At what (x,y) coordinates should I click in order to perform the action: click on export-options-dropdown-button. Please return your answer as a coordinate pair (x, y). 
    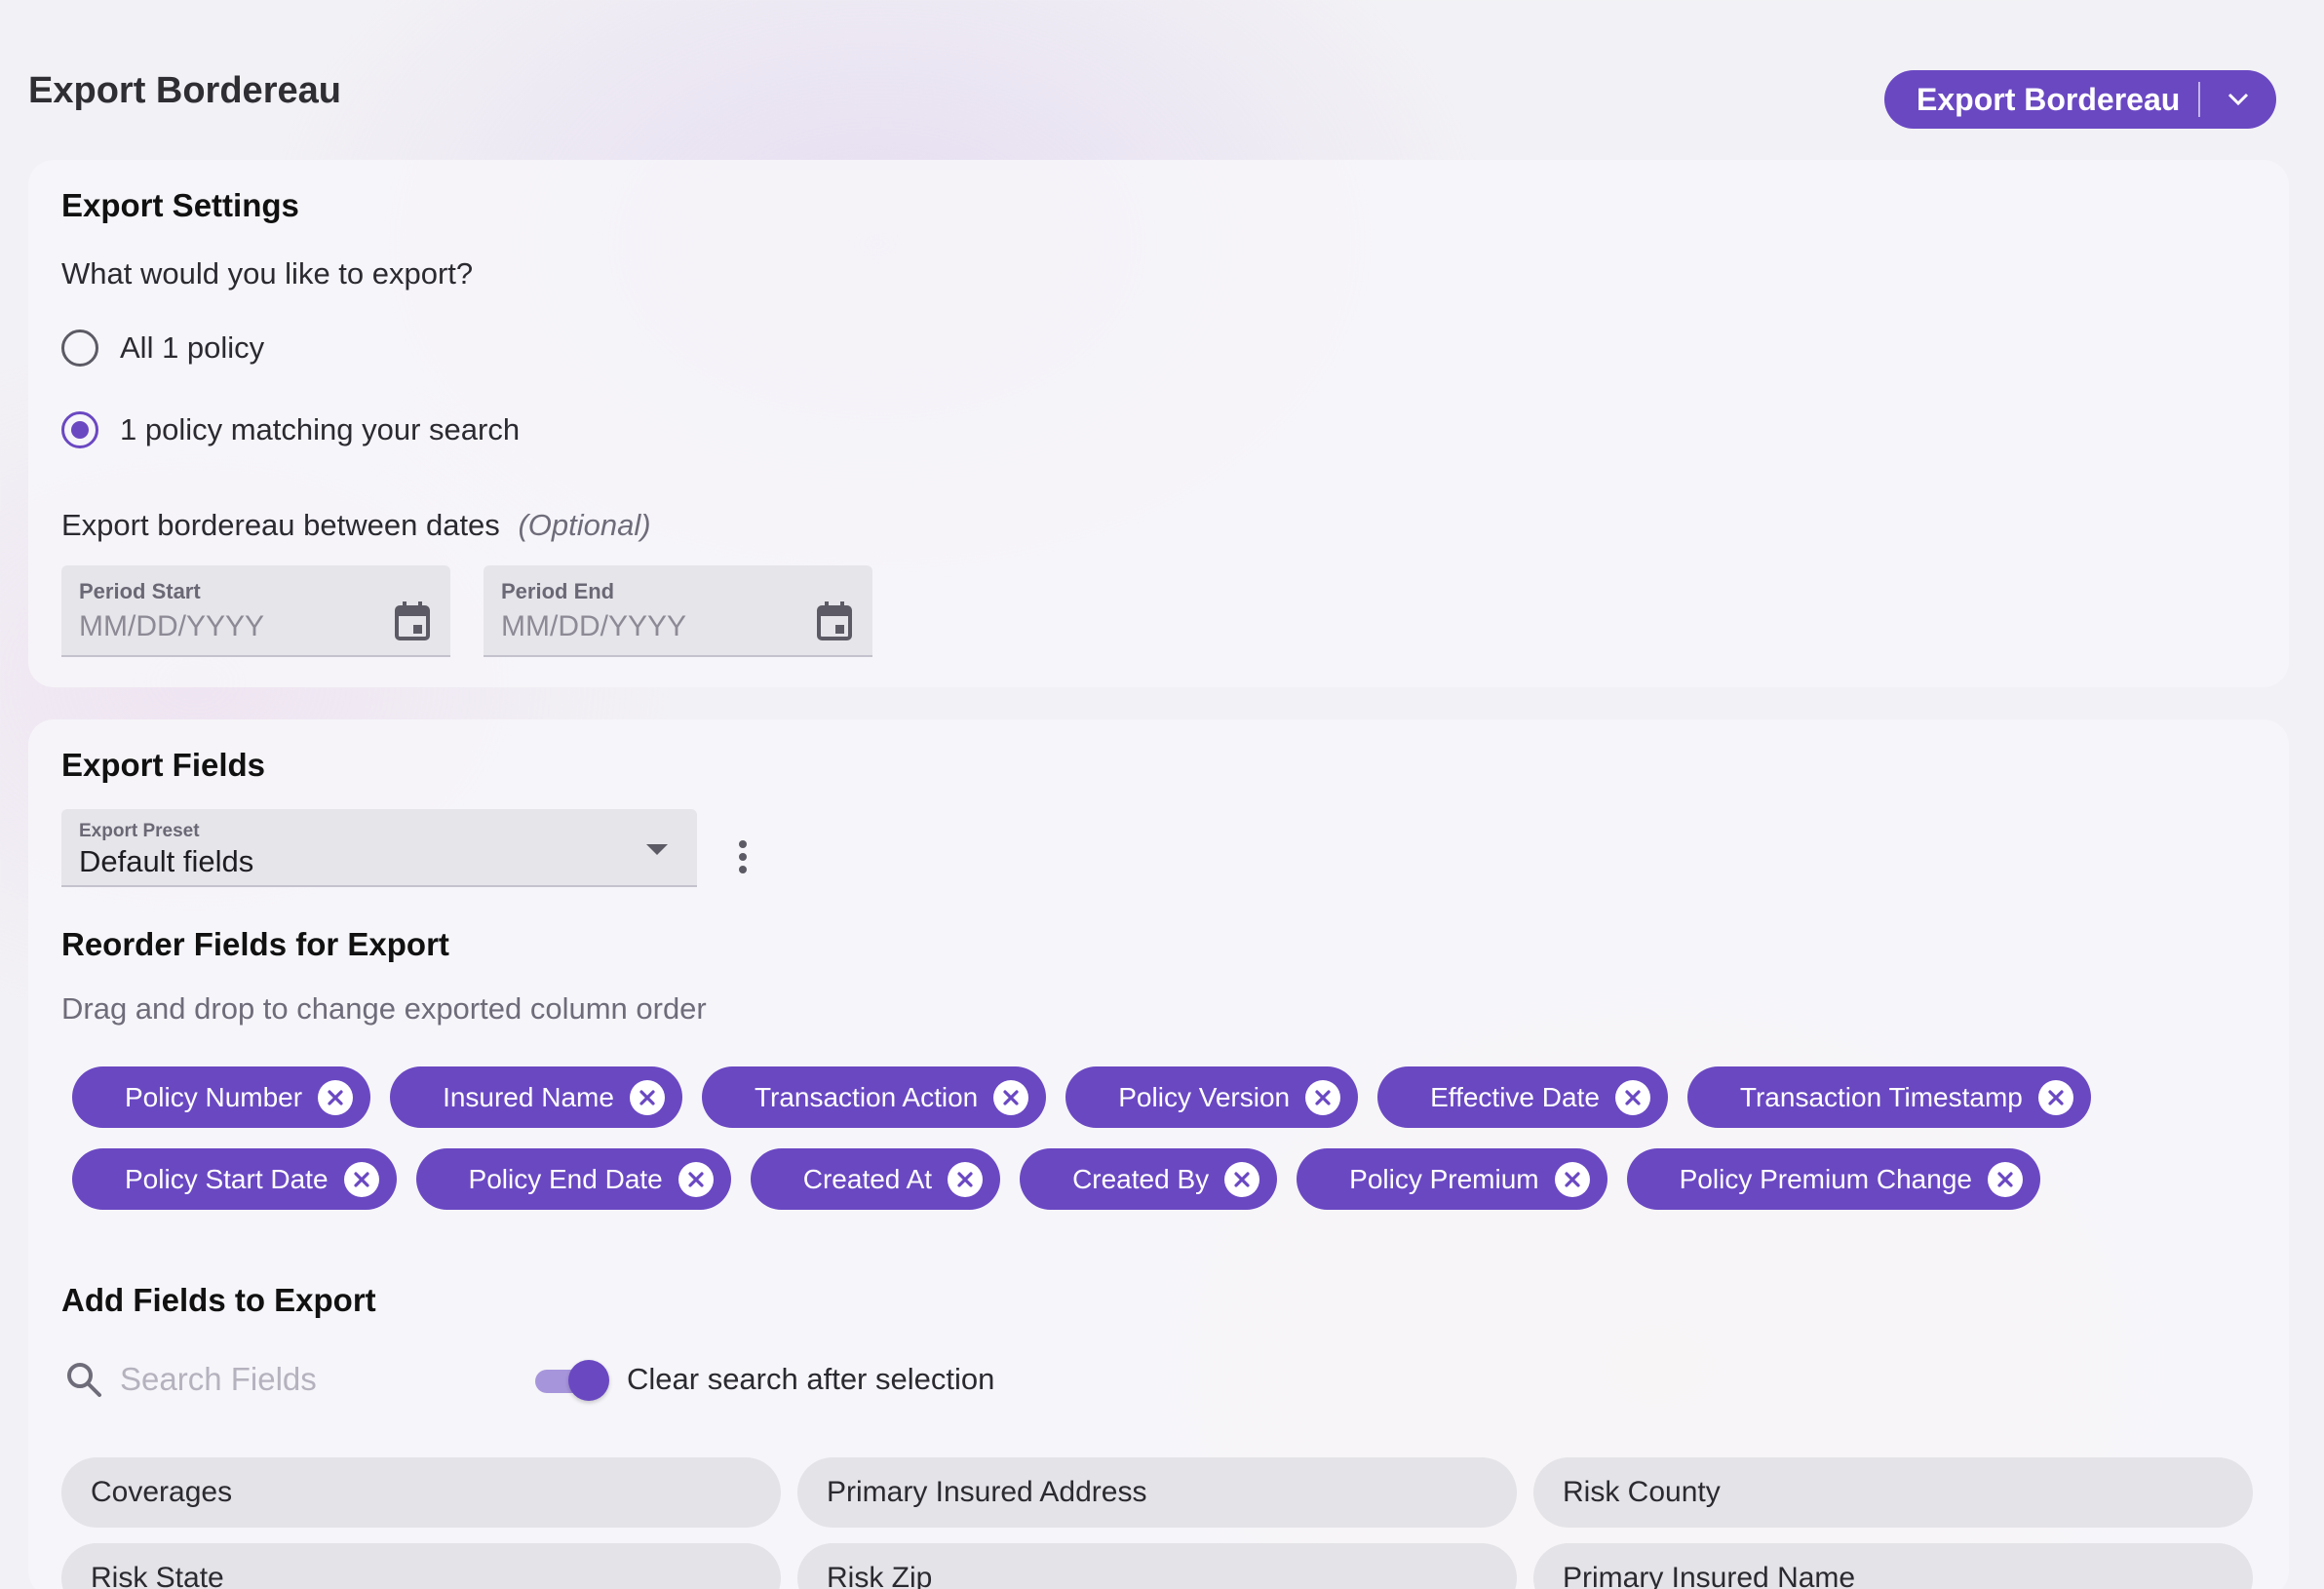
    Looking at the image, I should click on (2238, 99).